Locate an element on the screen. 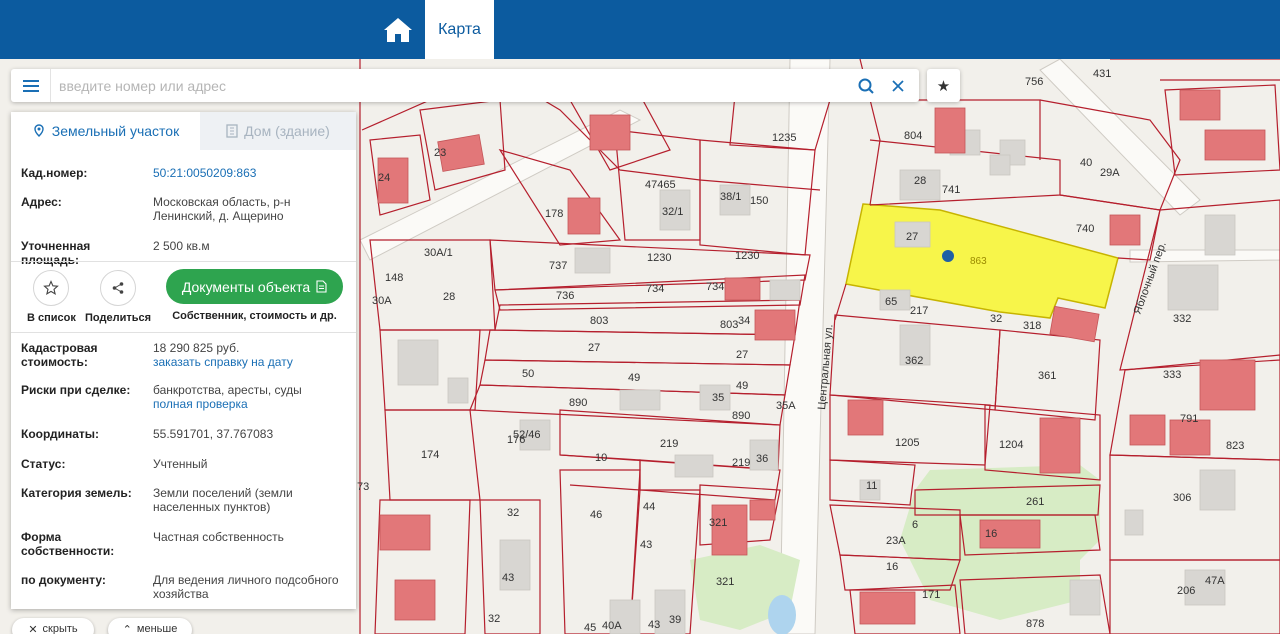  svg-text: 1235 is located at coordinates (784, 138).